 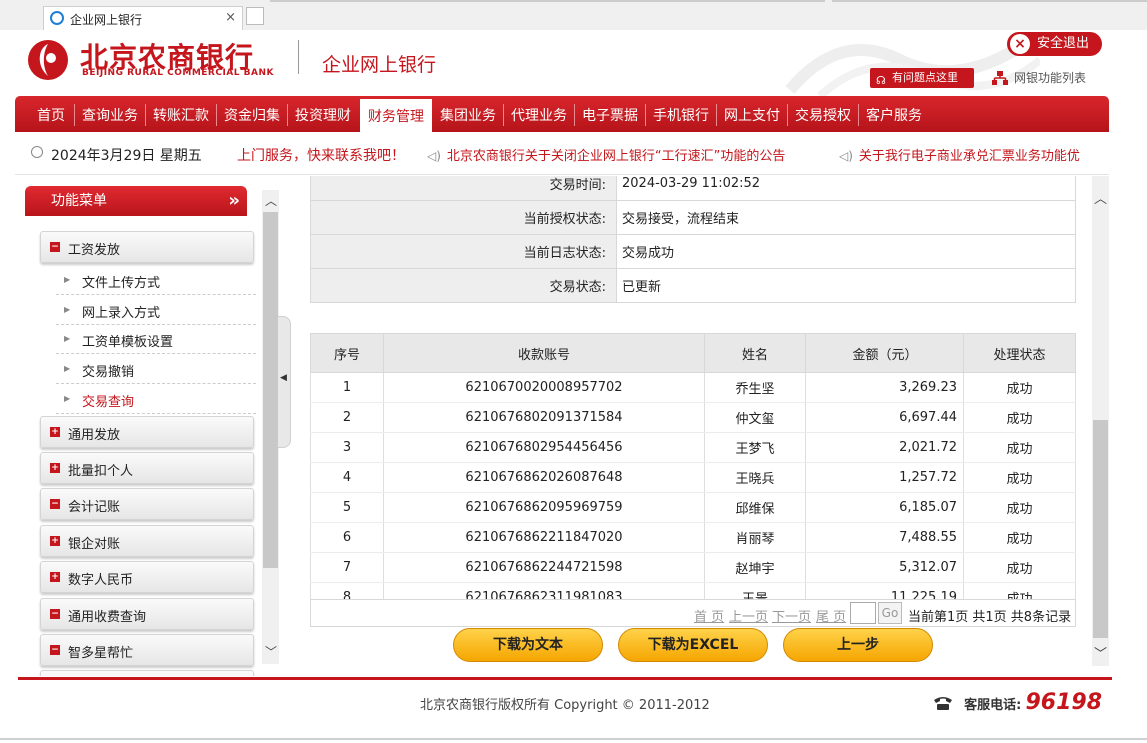 What do you see at coordinates (969, 156) in the screenshot?
I see `notice-2-text: 关于我行电子商业承兑汇票业务功能优` at bounding box center [969, 156].